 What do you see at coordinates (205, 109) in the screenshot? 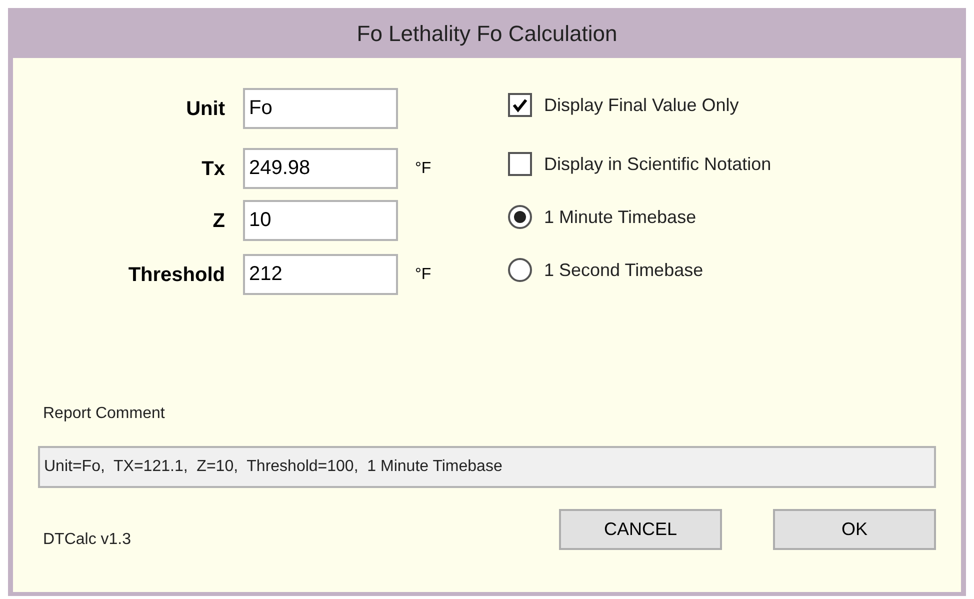
I see `field-label: Unit` at bounding box center [205, 109].